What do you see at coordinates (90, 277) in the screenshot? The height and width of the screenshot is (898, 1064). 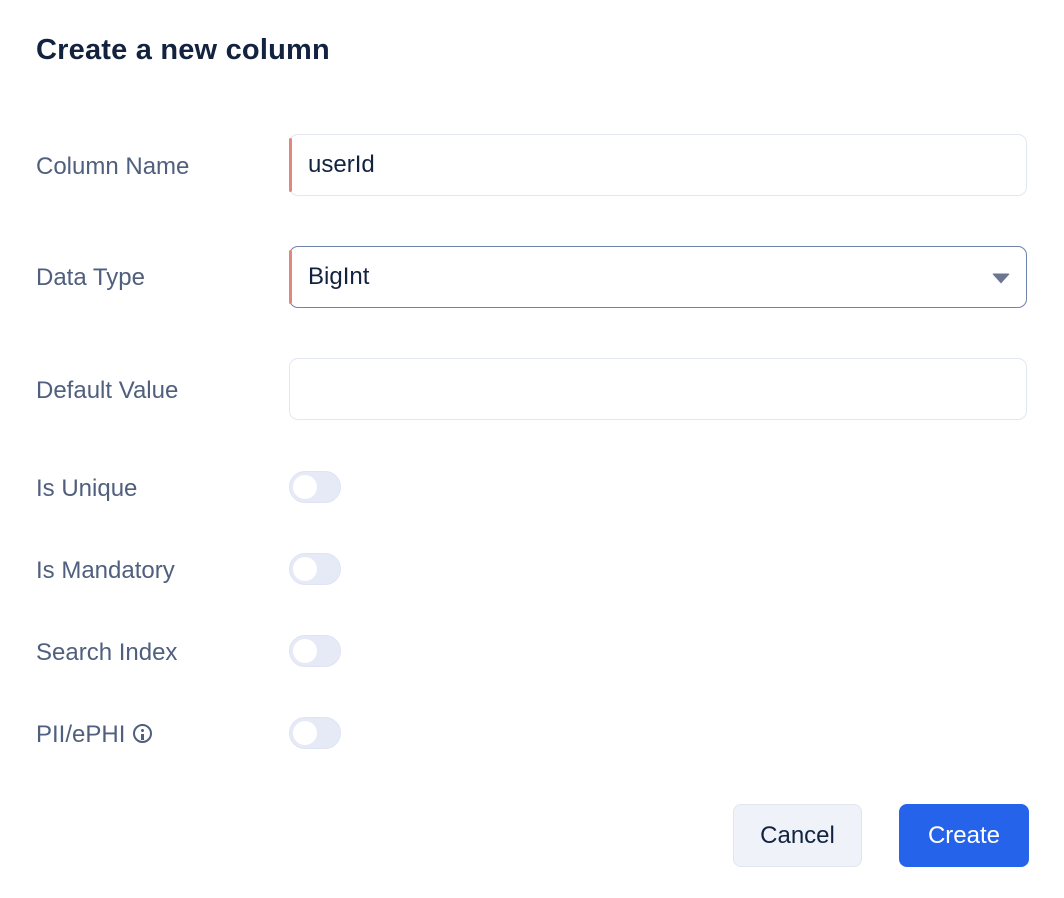 I see `data-type-label: Data Type` at bounding box center [90, 277].